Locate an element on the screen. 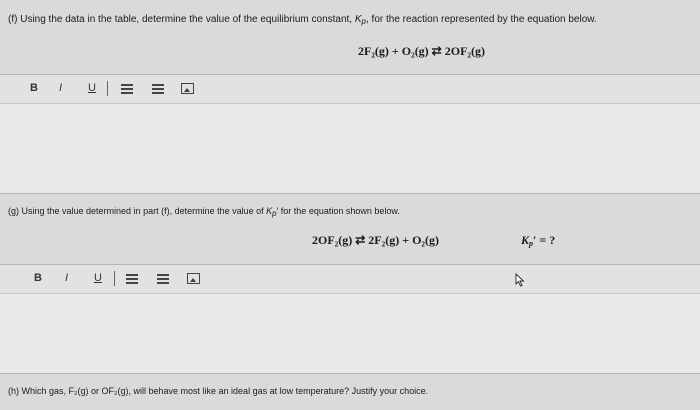 This screenshot has width=700, height=410. part-f-equation: 2F₂(g) + O₂(g) ⇄ 2OF₂(g) is located at coordinates (421, 51).